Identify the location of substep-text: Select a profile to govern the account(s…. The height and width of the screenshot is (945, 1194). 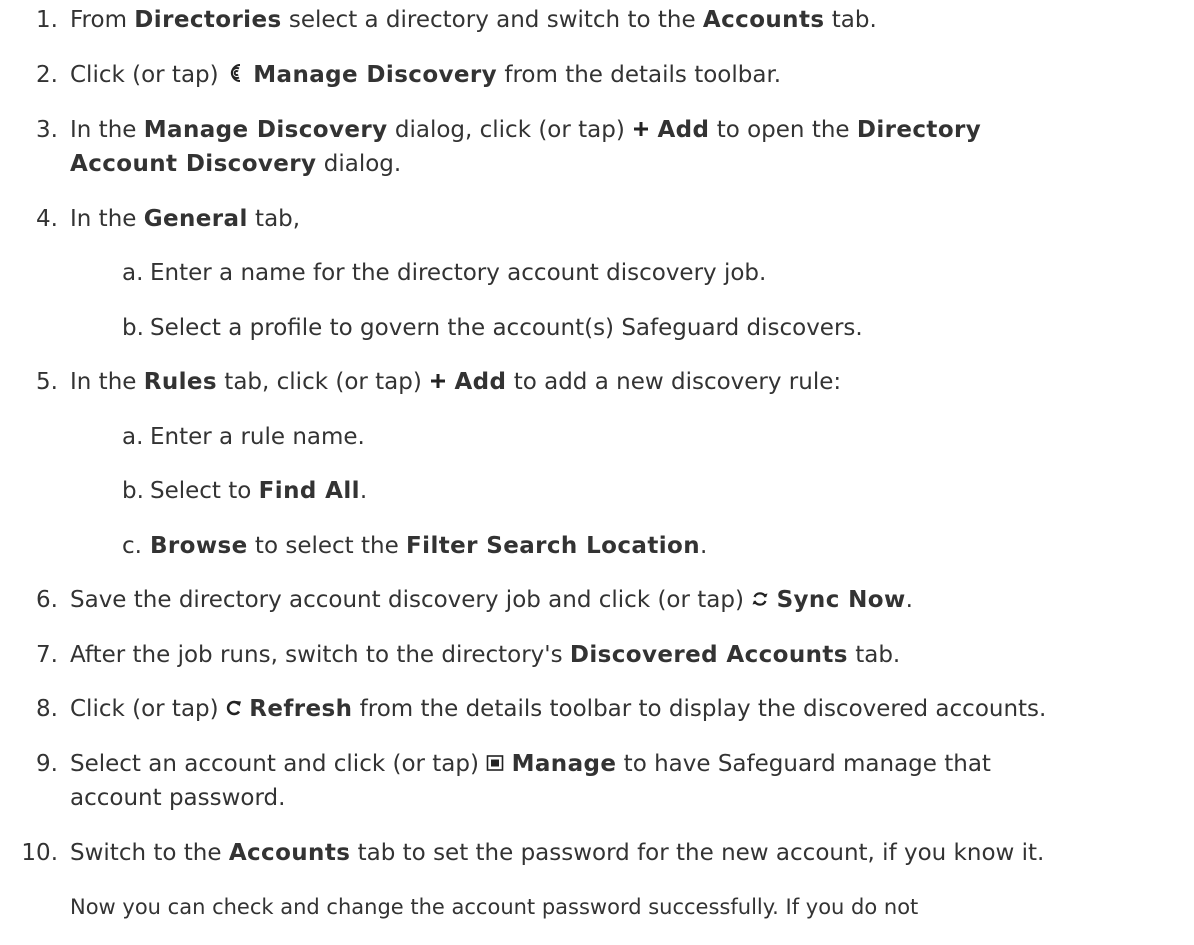
(506, 328).